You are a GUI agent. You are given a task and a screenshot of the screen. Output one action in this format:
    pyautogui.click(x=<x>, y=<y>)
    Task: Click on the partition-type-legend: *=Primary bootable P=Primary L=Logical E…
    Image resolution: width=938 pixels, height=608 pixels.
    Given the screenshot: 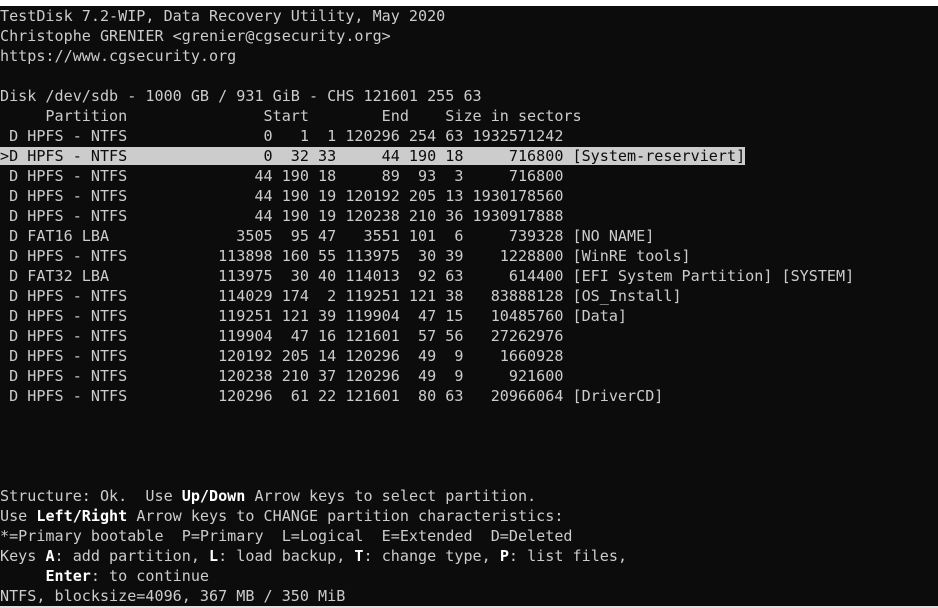 What is the action you would take?
    pyautogui.click(x=286, y=536)
    